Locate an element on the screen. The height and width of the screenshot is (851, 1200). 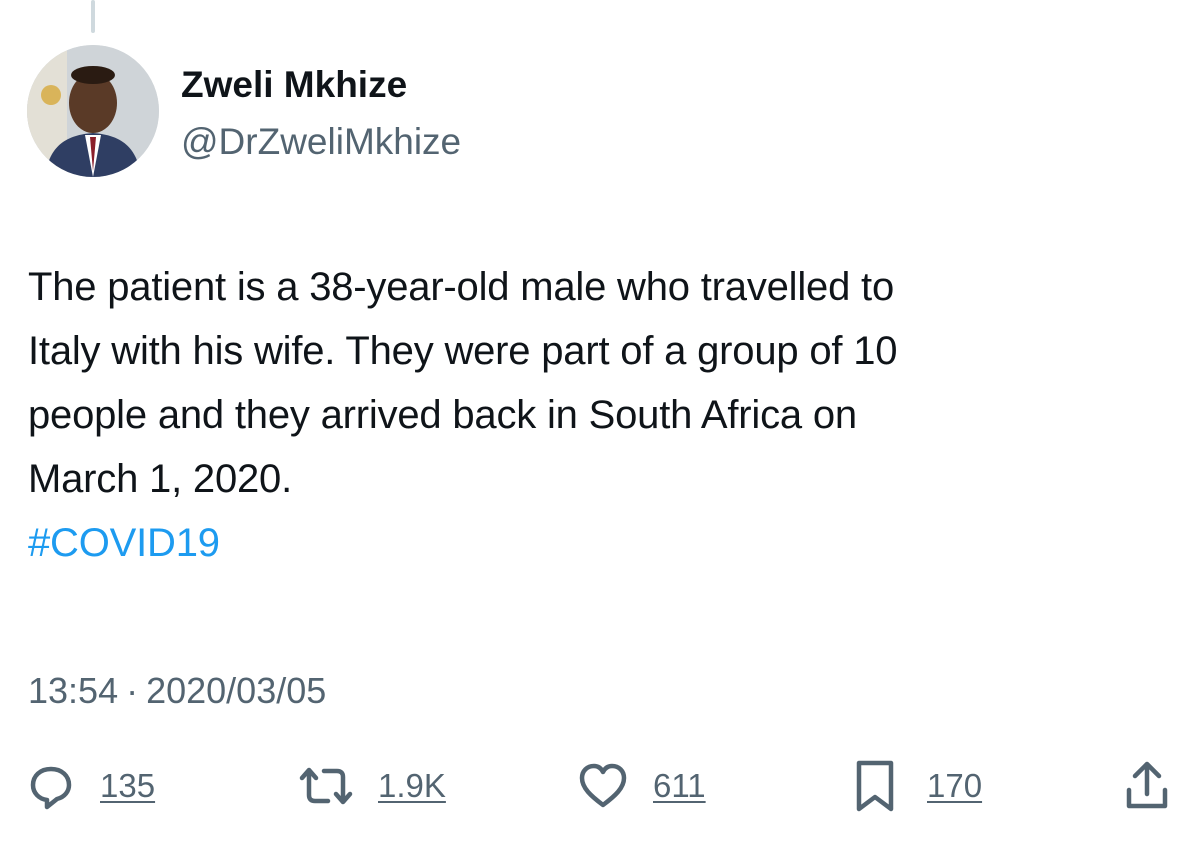
share-icon is located at coordinates (1147, 786).